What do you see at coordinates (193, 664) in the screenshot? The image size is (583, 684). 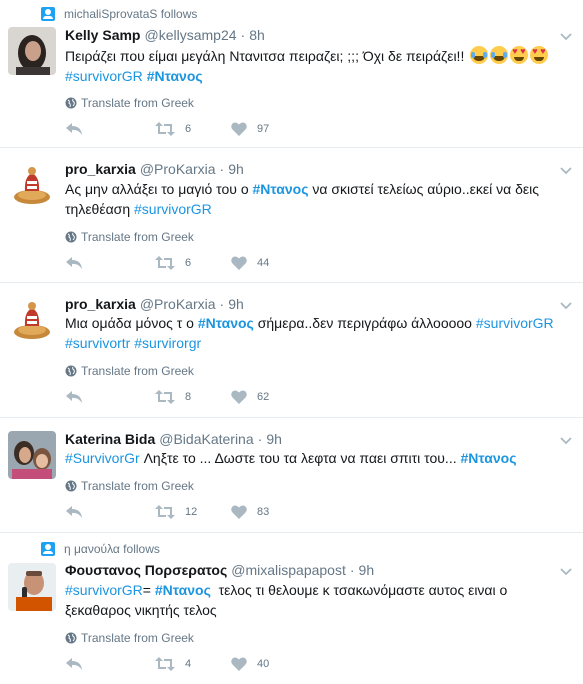 I see `retweet-button: 4` at bounding box center [193, 664].